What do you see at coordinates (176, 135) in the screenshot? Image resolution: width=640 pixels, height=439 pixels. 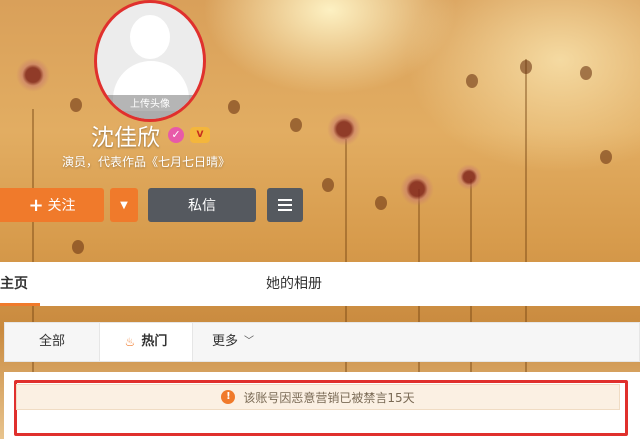 I see `verified-icon: ✓` at bounding box center [176, 135].